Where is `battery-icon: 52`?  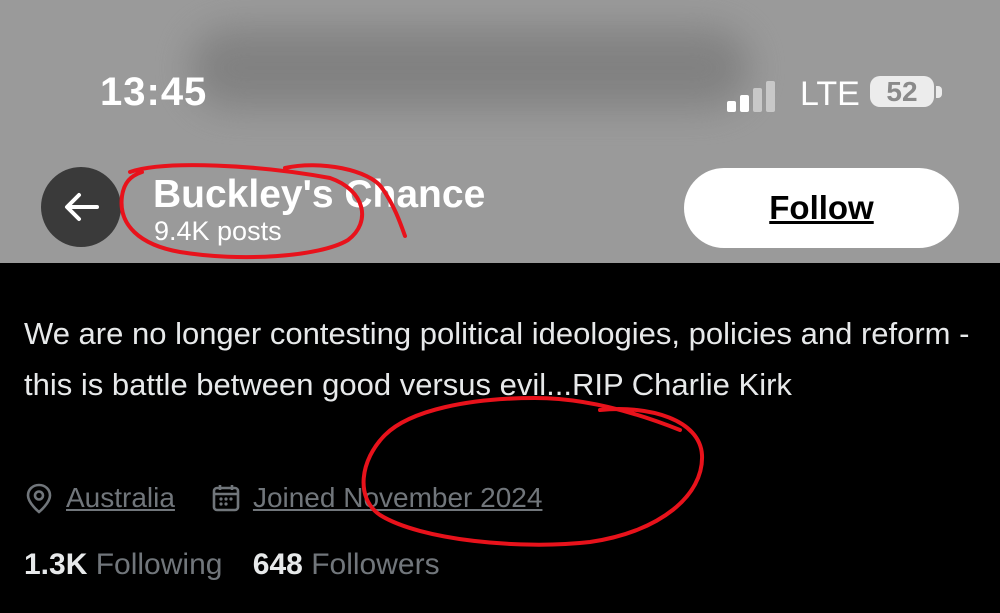 battery-icon: 52 is located at coordinates (902, 91).